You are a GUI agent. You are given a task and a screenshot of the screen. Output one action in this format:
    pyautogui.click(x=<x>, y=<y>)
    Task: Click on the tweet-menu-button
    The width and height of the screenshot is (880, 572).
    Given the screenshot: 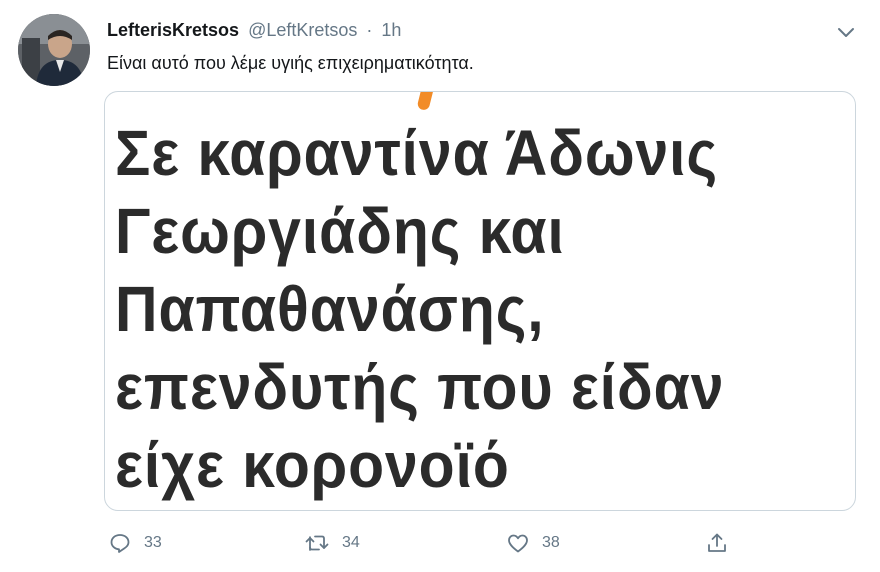 What is the action you would take?
    pyautogui.click(x=846, y=32)
    